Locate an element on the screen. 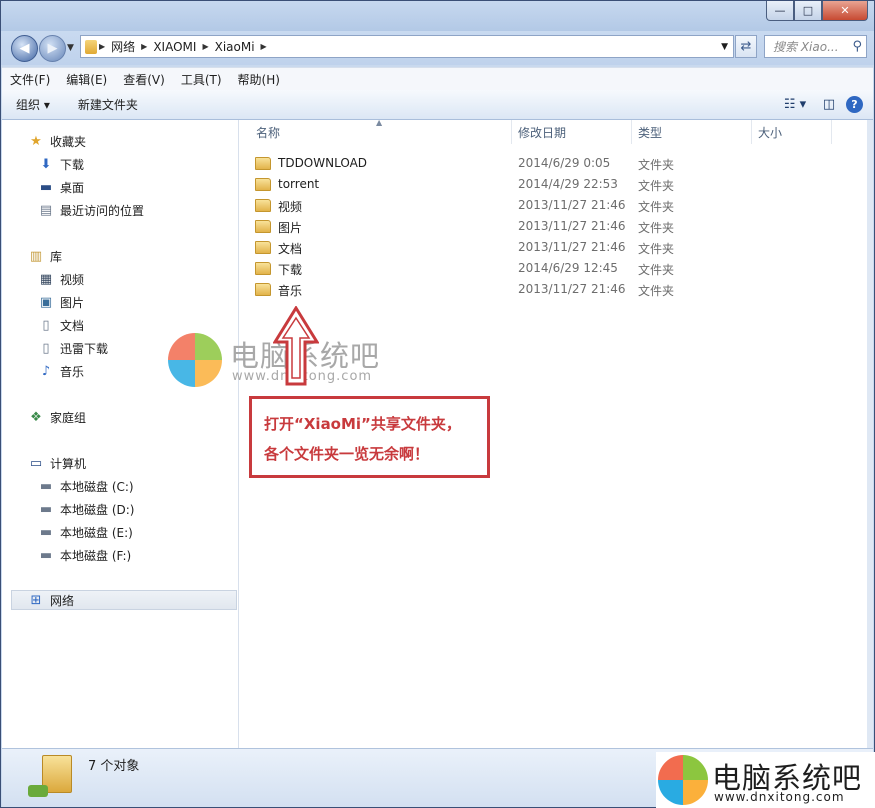 The height and width of the screenshot is (808, 875). nav-label: 网络 is located at coordinates (62, 600).